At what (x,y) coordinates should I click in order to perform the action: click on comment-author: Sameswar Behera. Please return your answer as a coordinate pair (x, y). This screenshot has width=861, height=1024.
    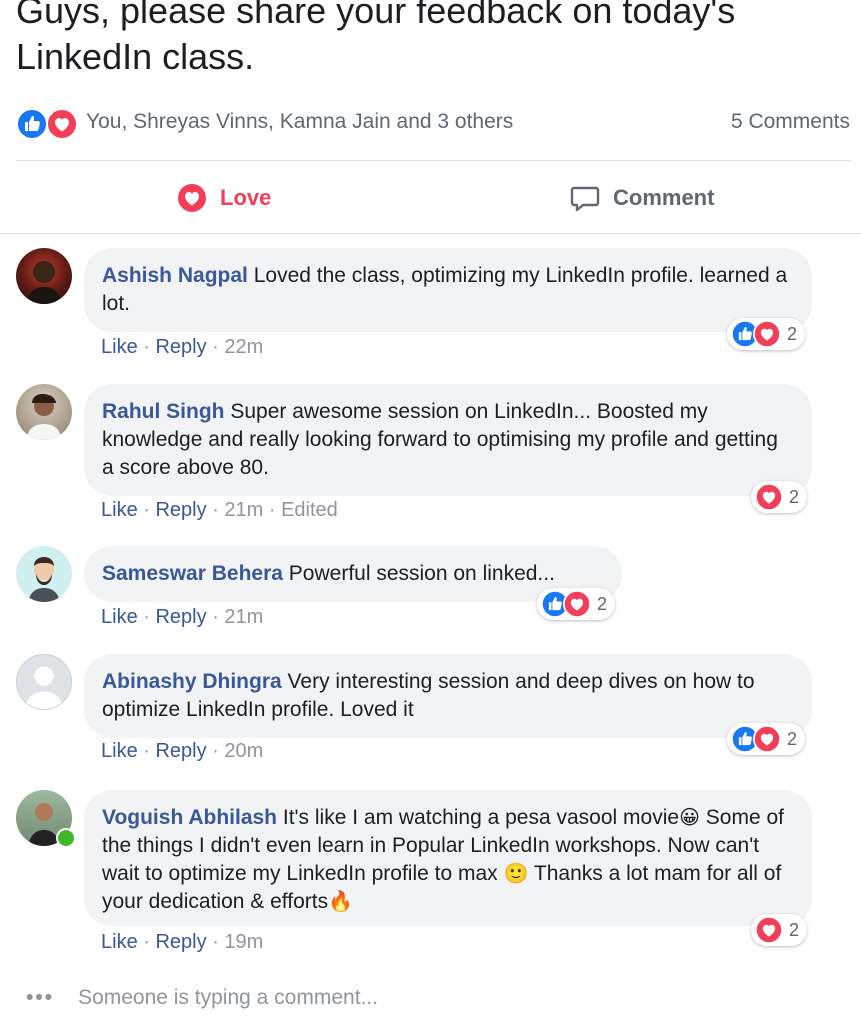
    Looking at the image, I should click on (192, 573).